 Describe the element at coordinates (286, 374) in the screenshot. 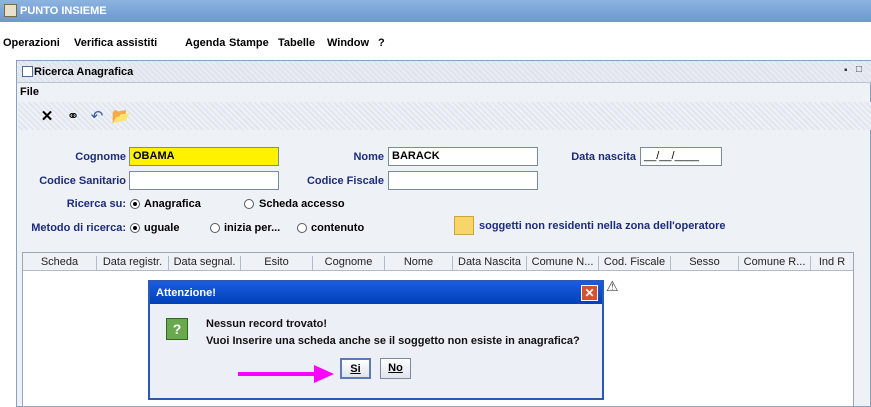

I see `arrow-icon` at that location.